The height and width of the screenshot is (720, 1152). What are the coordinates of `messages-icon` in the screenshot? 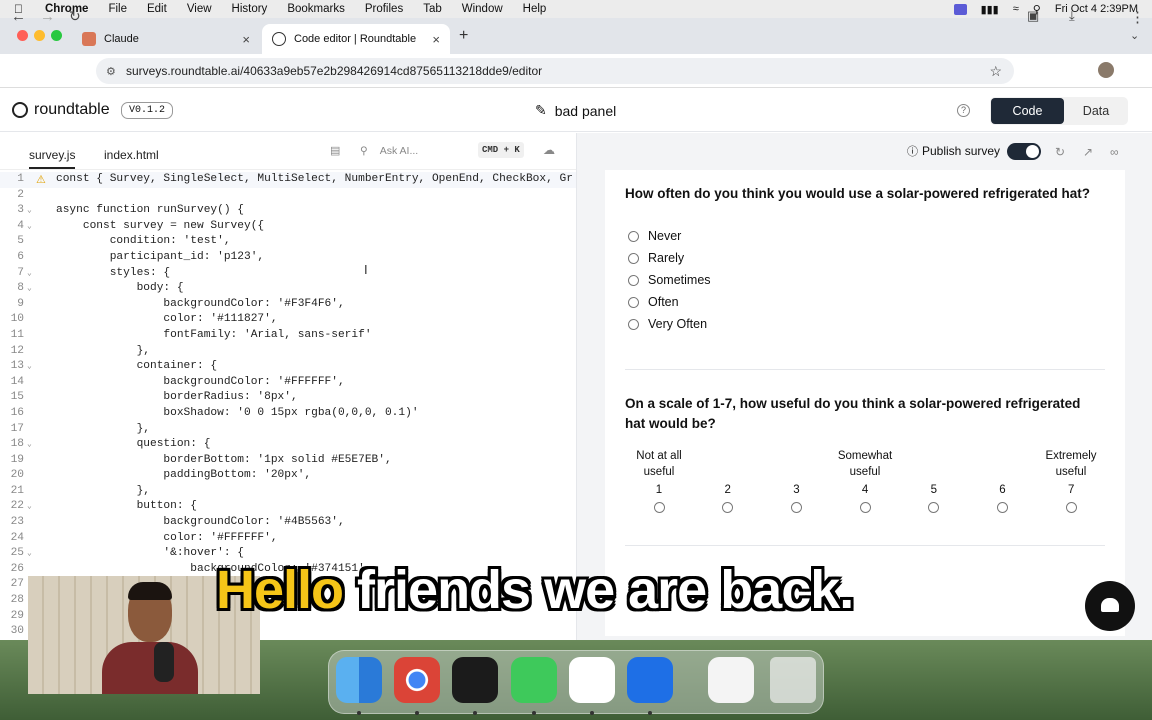 It's located at (534, 680).